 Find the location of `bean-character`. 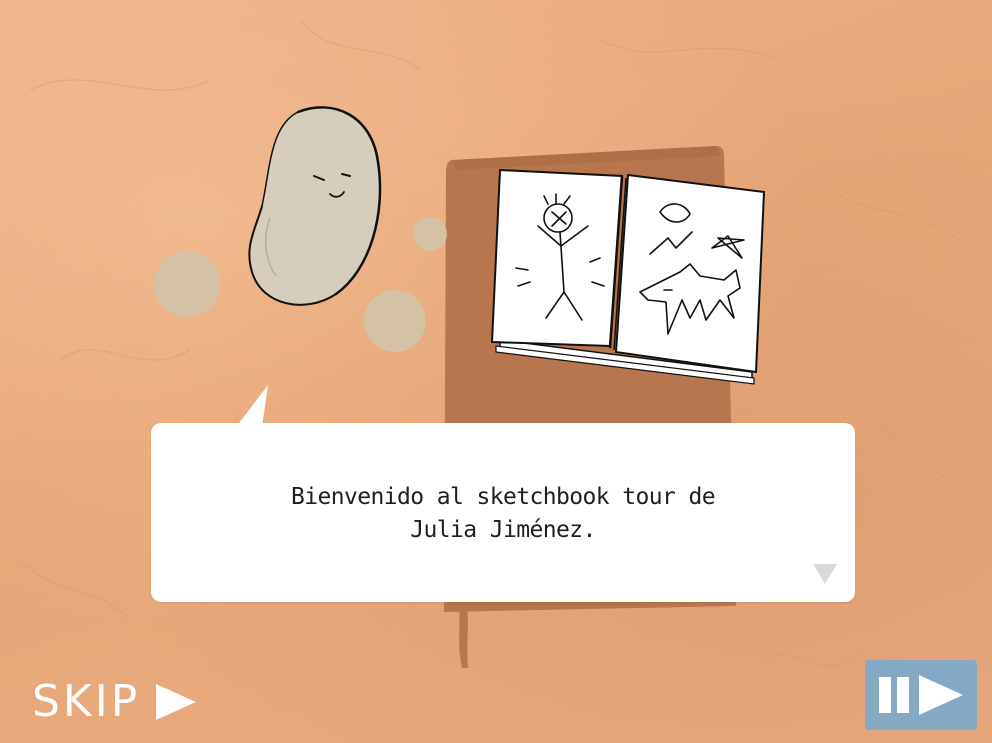

bean-character is located at coordinates (315, 206).